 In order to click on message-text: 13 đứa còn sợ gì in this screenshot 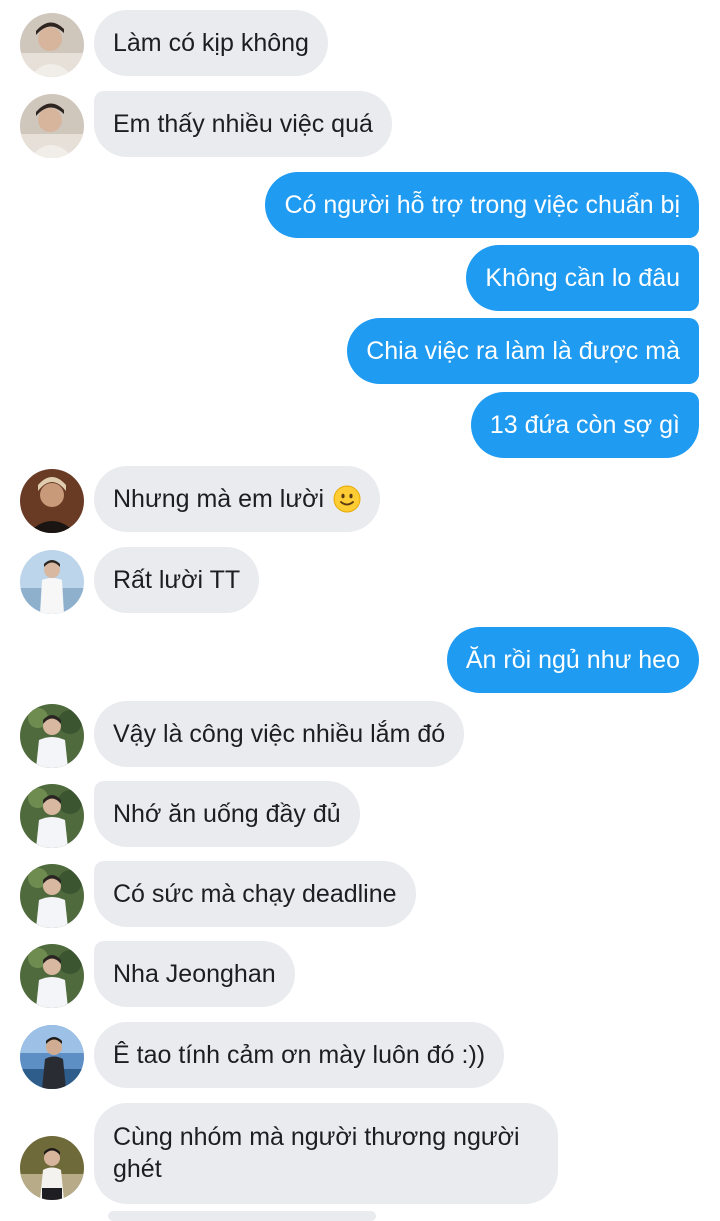, I will do `click(584, 425)`.